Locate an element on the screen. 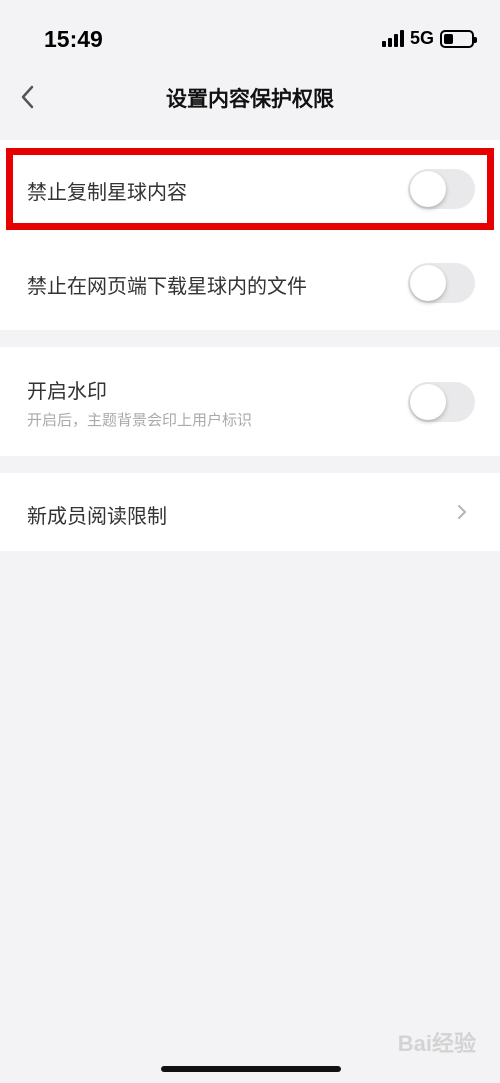 The height and width of the screenshot is (1083, 500). watermark-group: 开启水印 开启后，主题背景会印上用户标识 is located at coordinates (250, 401).